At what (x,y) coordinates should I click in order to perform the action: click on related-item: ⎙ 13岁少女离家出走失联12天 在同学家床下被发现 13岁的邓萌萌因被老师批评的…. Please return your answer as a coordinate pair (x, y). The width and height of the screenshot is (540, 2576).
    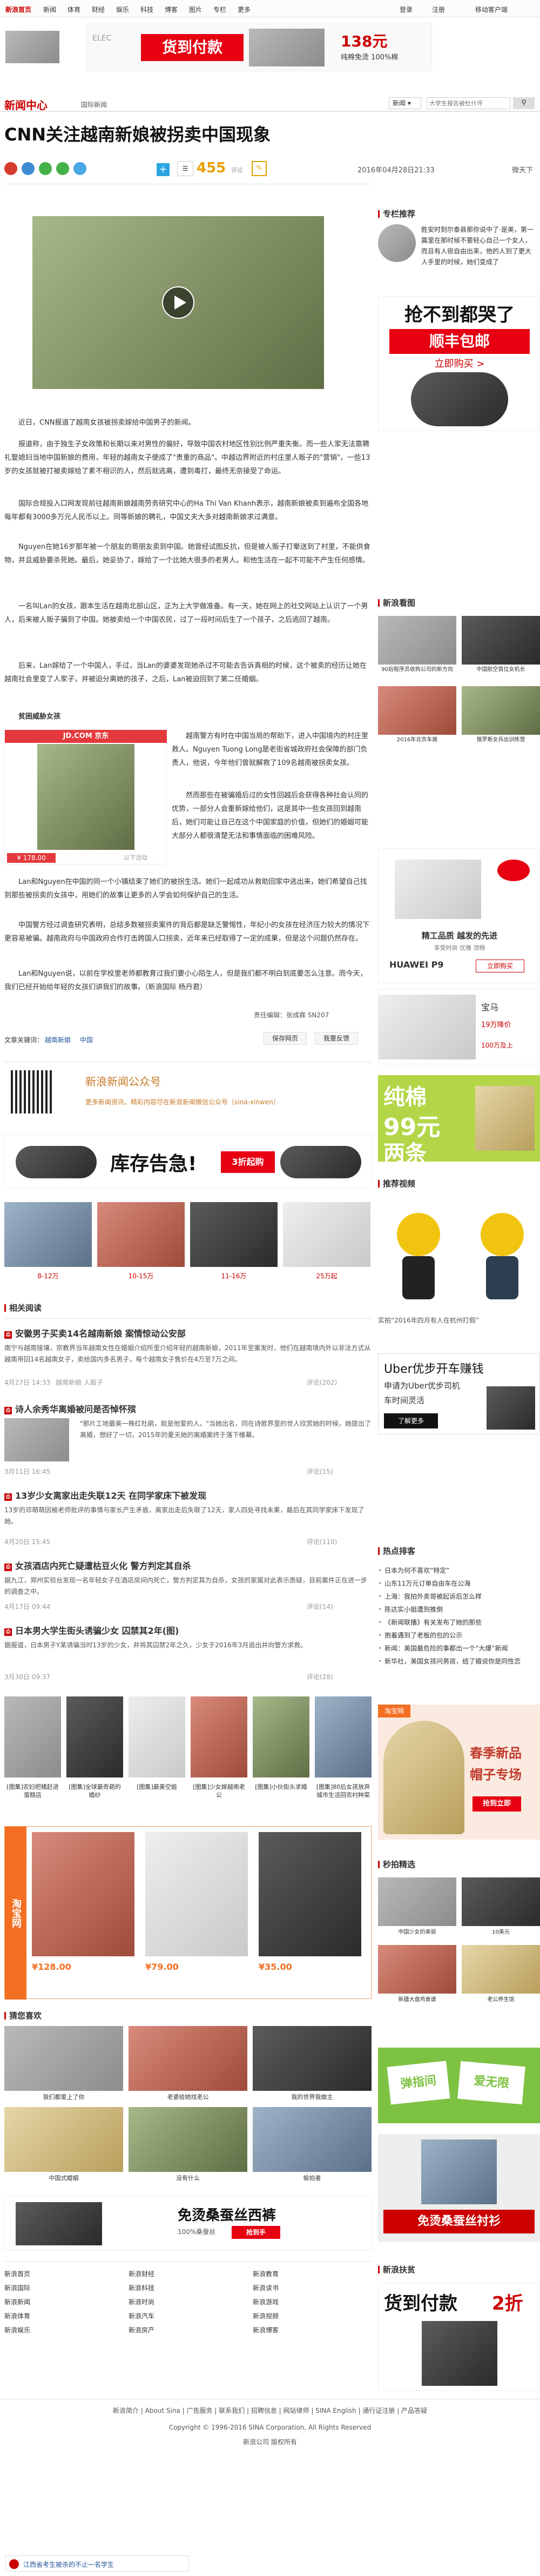
    Looking at the image, I should click on (188, 1519).